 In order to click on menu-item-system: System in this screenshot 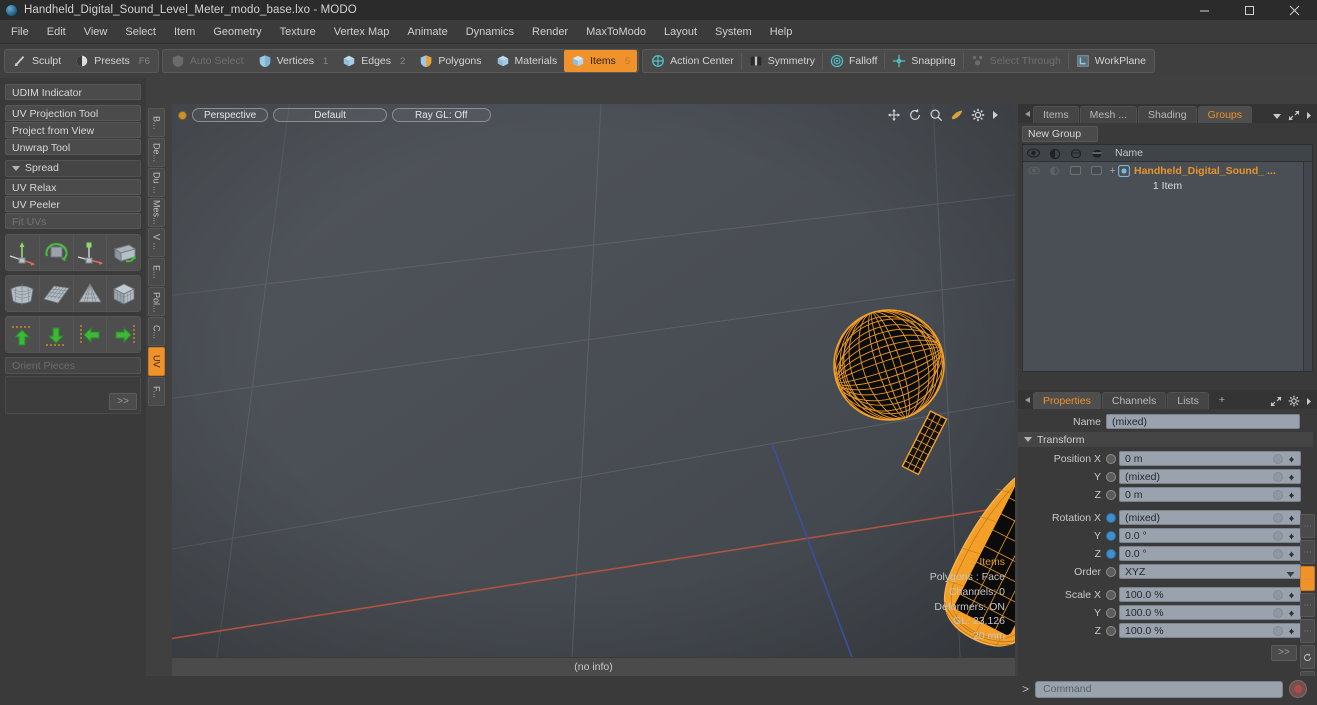, I will do `click(733, 32)`.